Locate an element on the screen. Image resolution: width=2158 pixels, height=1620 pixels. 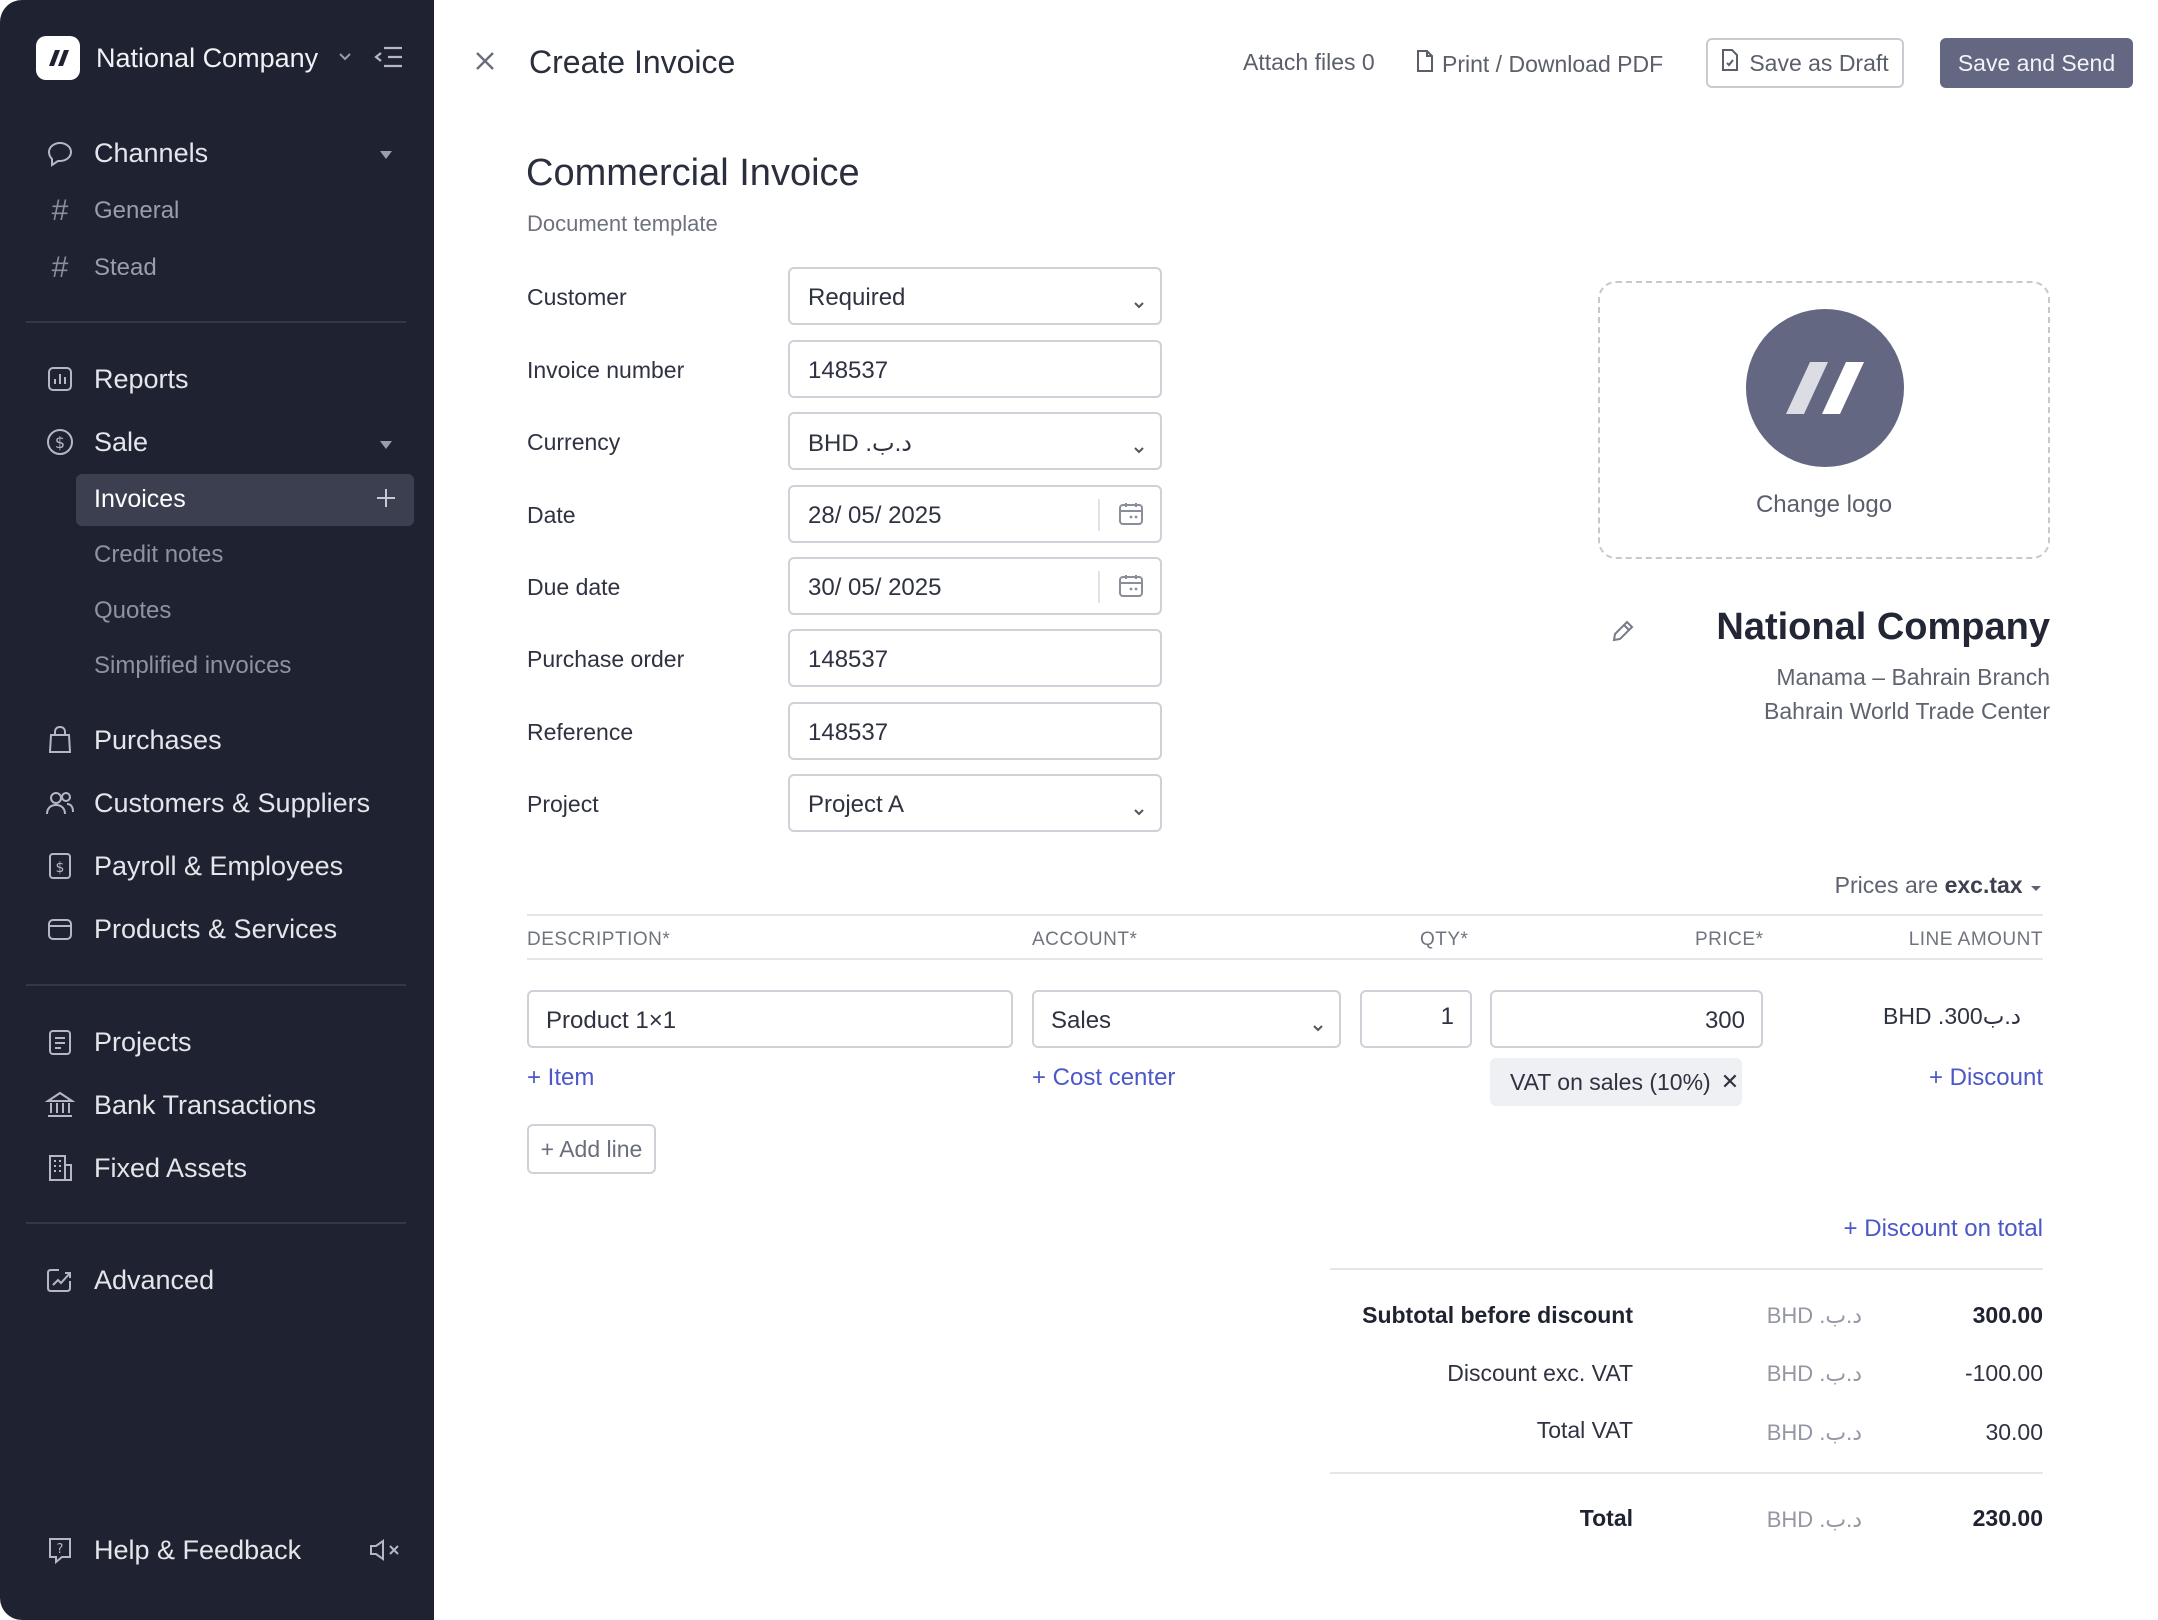
discount-label: Discount exc. VAT is located at coordinates (1540, 1373).